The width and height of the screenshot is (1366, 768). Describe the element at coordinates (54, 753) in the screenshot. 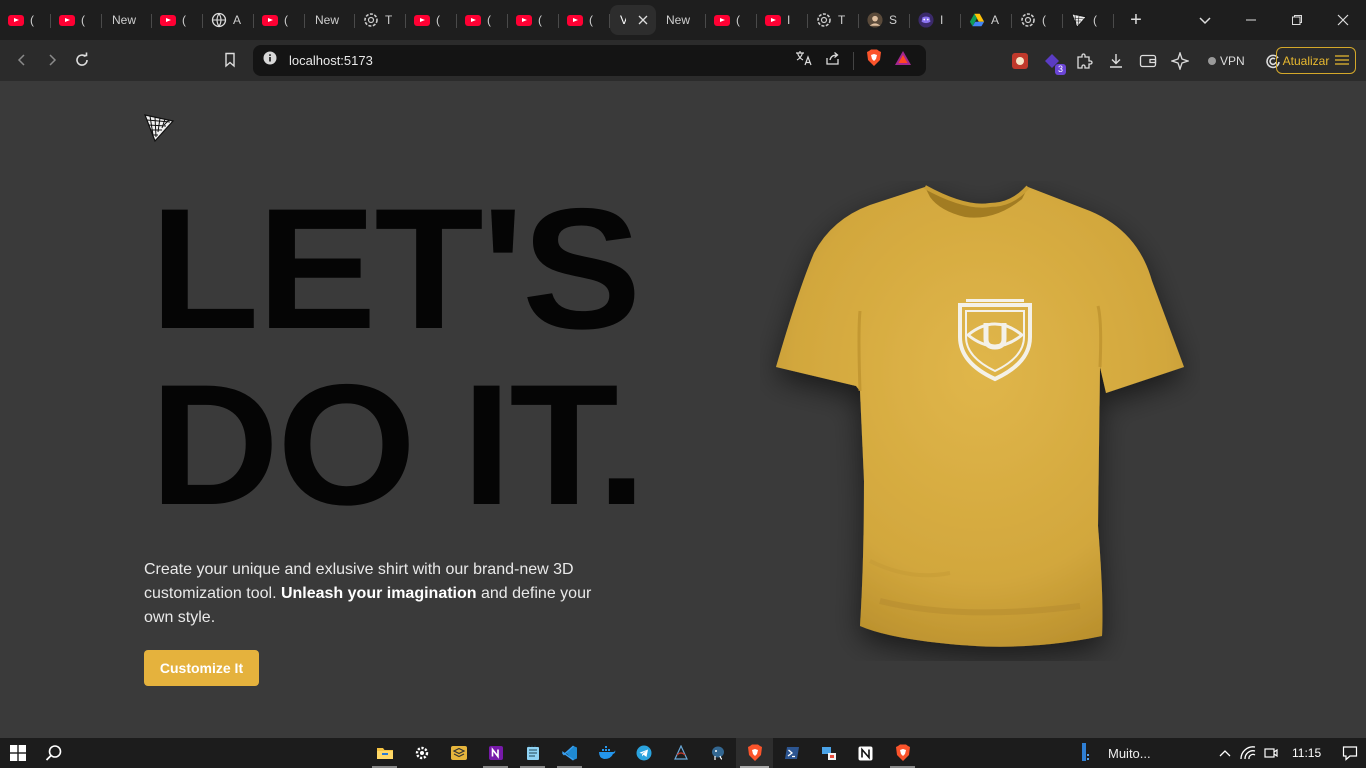

I see `search-icon` at that location.